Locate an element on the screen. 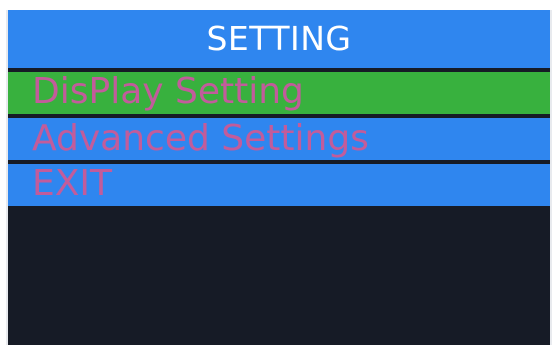  menu-item-exit: EXIT is located at coordinates (279, 185).